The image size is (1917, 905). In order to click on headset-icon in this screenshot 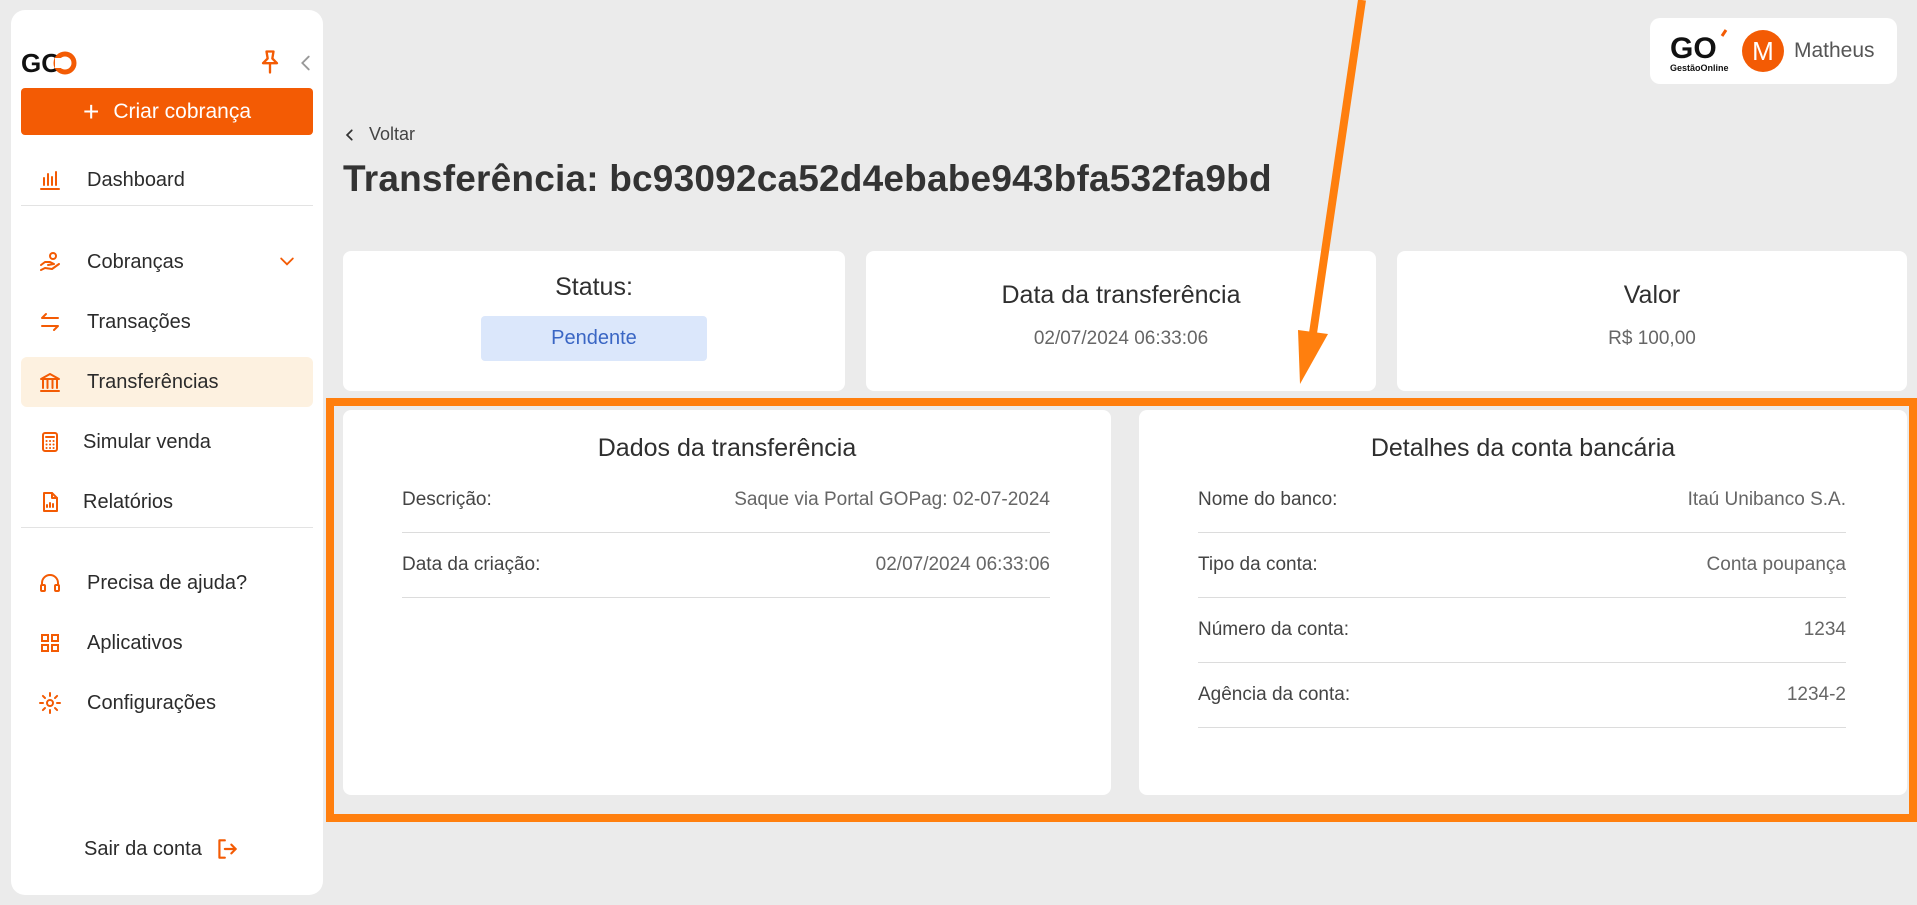, I will do `click(50, 583)`.